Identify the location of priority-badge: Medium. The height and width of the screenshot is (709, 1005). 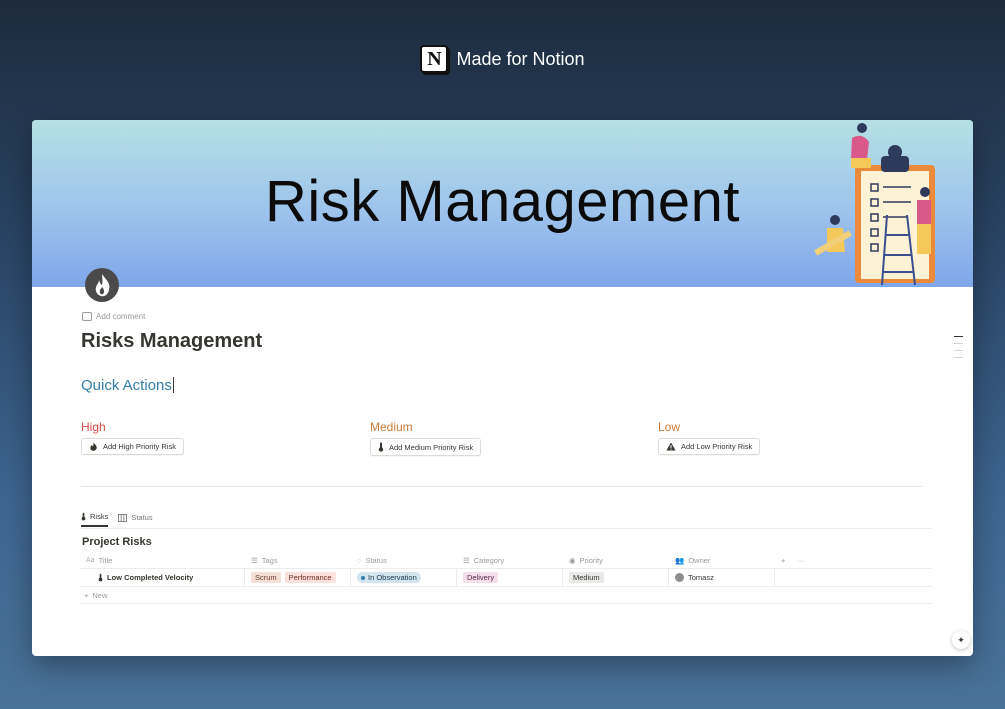
(586, 577).